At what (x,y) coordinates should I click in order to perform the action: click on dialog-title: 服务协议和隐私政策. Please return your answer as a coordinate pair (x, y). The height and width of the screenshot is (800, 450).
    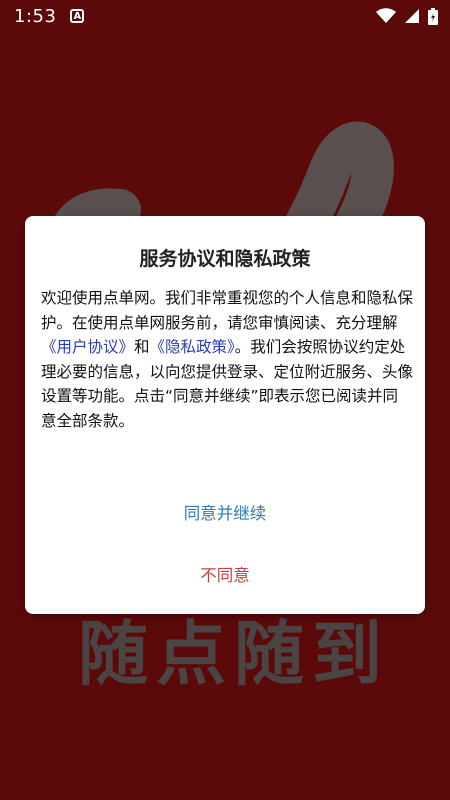
    Looking at the image, I should click on (225, 259).